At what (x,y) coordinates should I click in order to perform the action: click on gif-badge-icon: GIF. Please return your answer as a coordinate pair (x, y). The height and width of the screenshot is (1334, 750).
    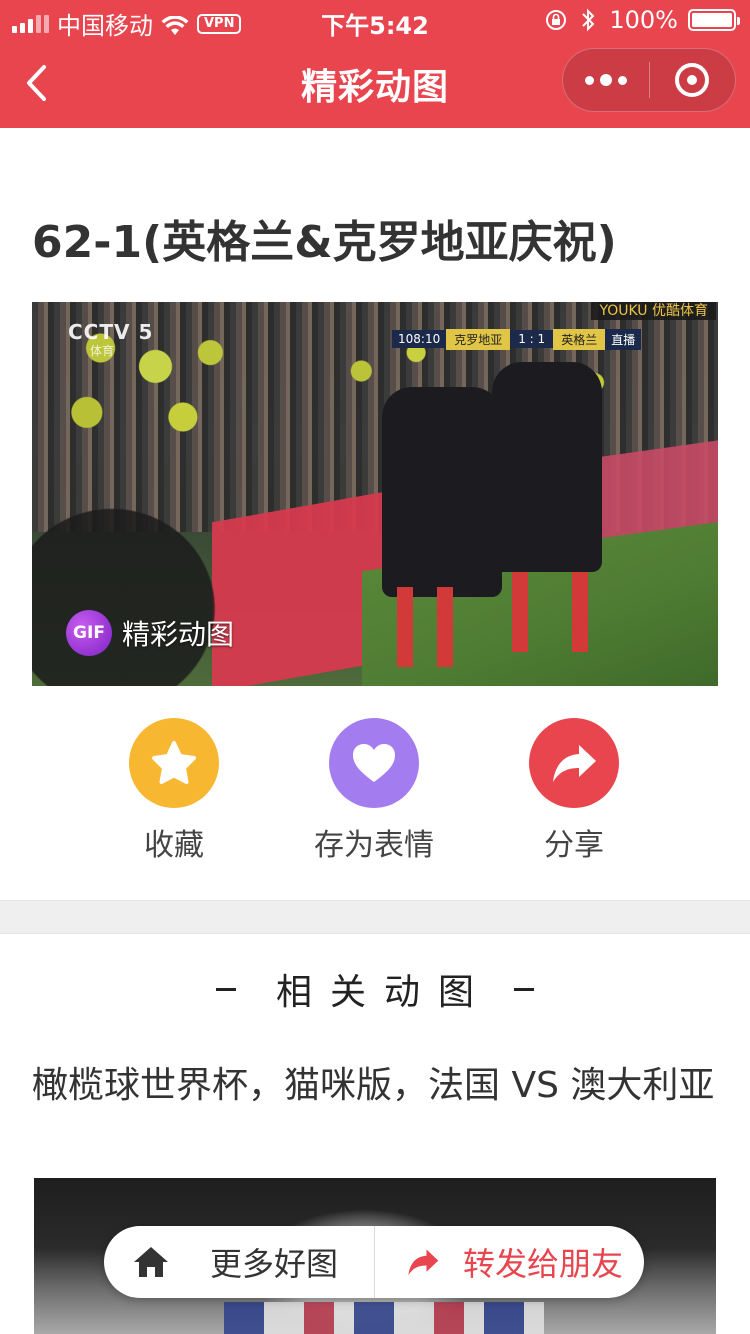
    Looking at the image, I should click on (89, 633).